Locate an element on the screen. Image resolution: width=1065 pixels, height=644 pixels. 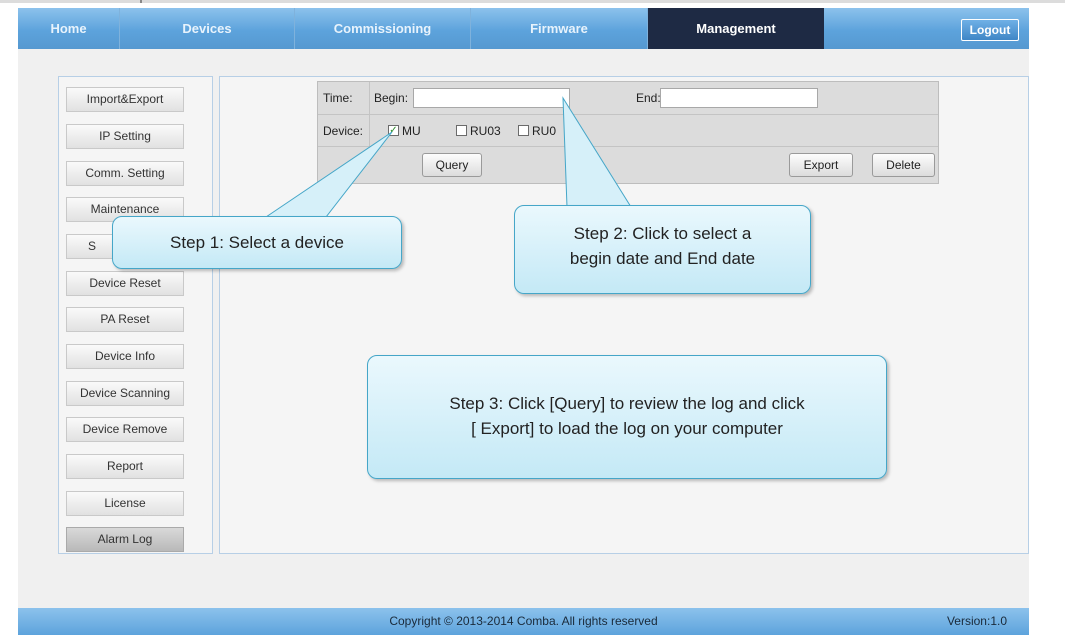
begin-label: Begin: is located at coordinates (391, 98).